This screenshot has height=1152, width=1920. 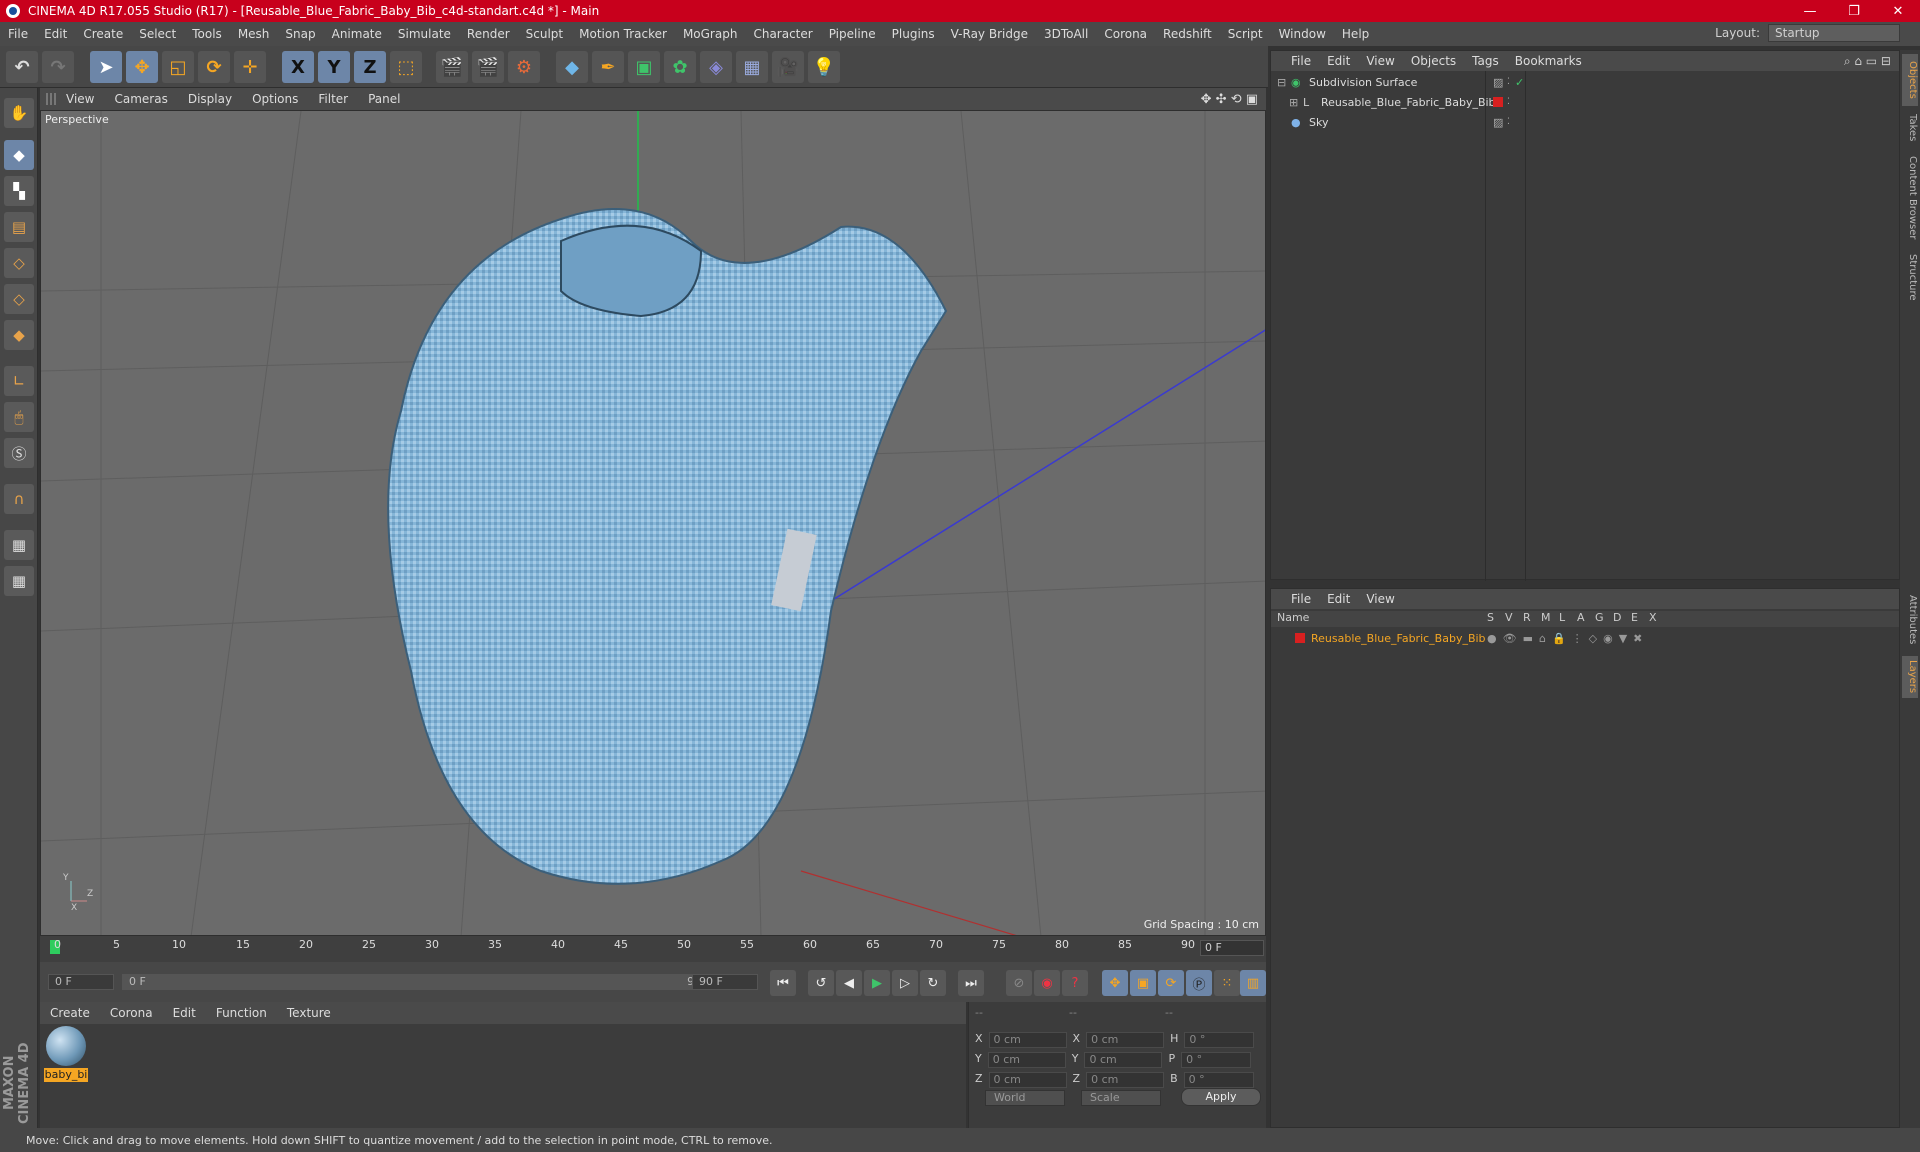 I want to click on material-menu-texture: Texture, so click(x=309, y=1013).